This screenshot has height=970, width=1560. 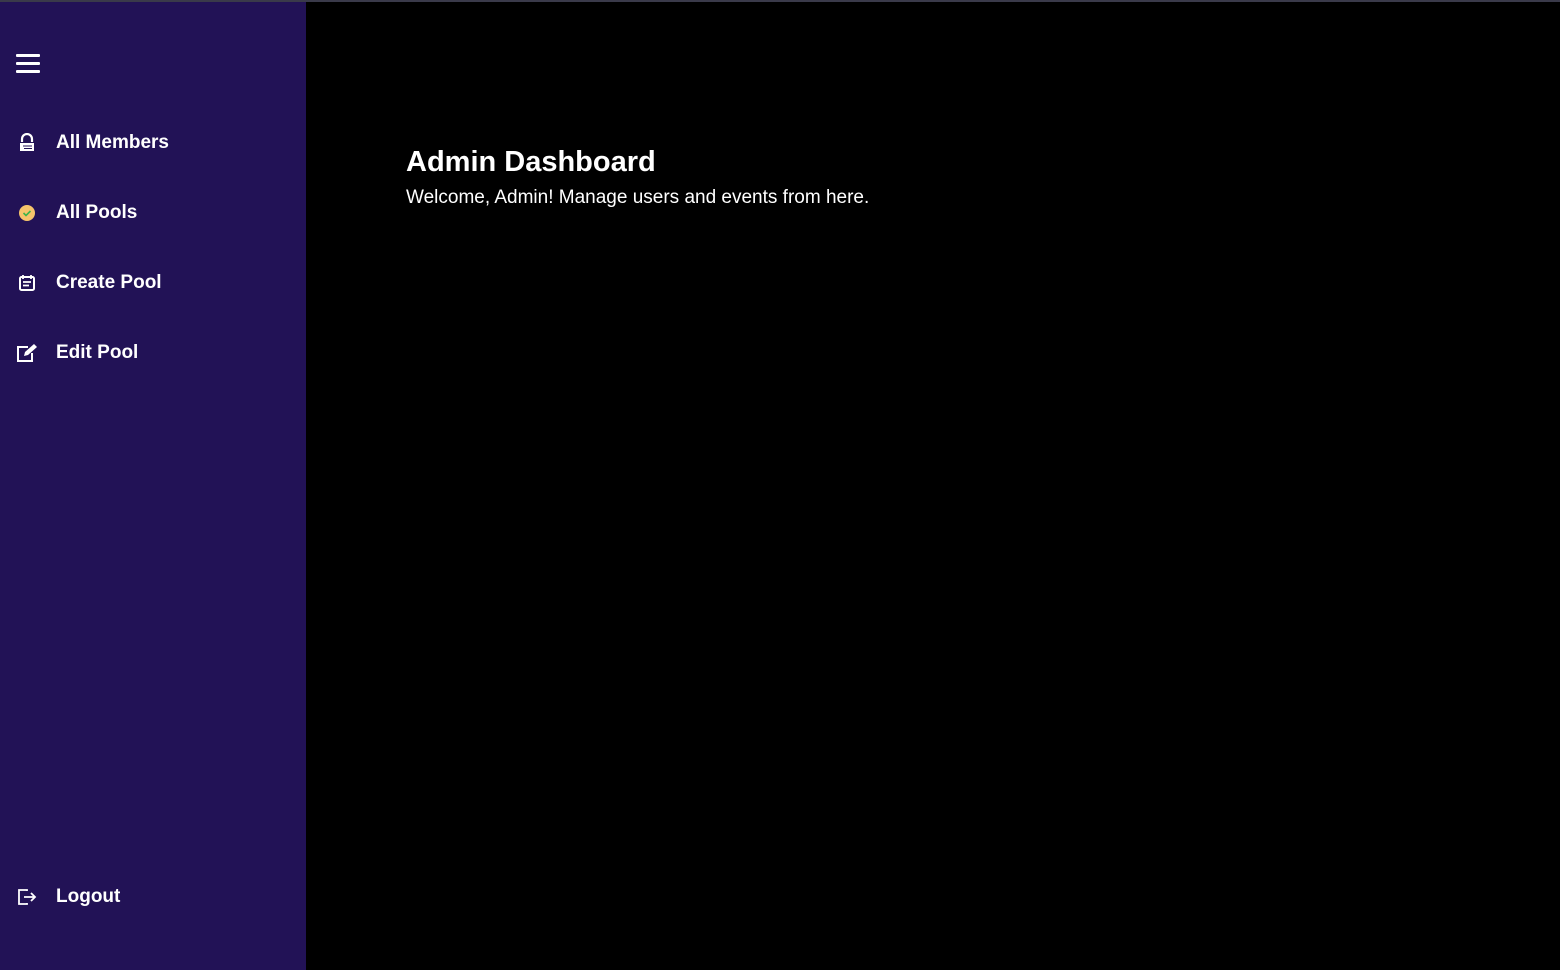 What do you see at coordinates (28, 65) in the screenshot?
I see `hamburger-menu-icon` at bounding box center [28, 65].